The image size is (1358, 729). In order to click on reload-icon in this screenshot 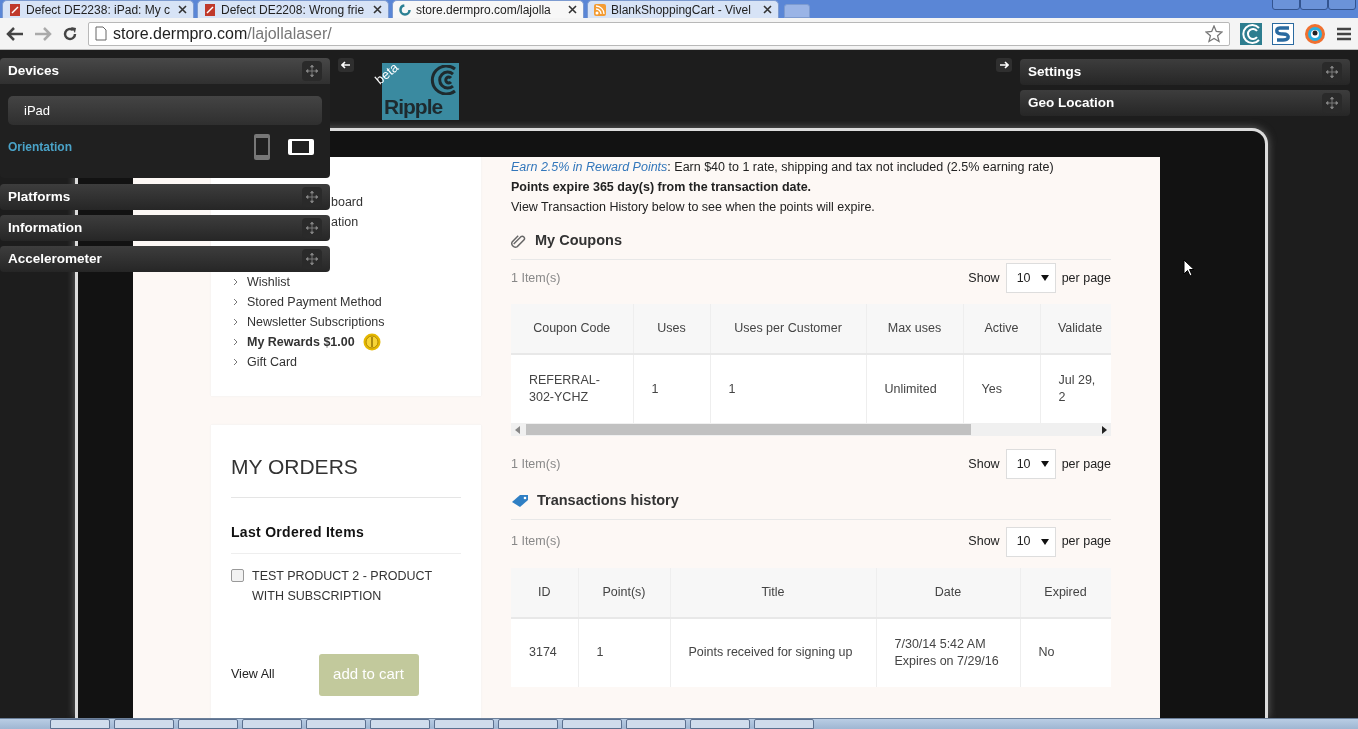, I will do `click(70, 33)`.